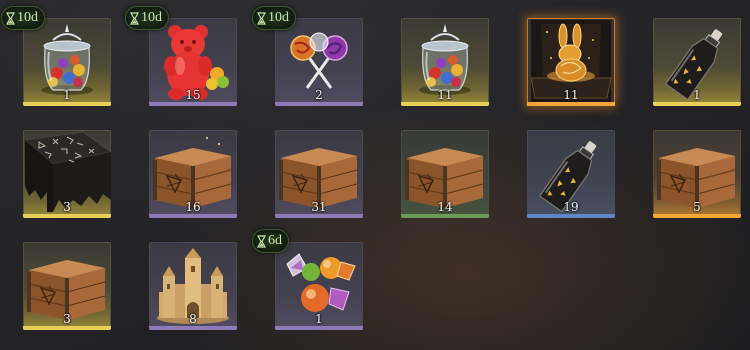 The width and height of the screenshot is (750, 350). Describe the element at coordinates (697, 174) in the screenshot. I see `inventory-slot-wooden-crate: 5` at that location.